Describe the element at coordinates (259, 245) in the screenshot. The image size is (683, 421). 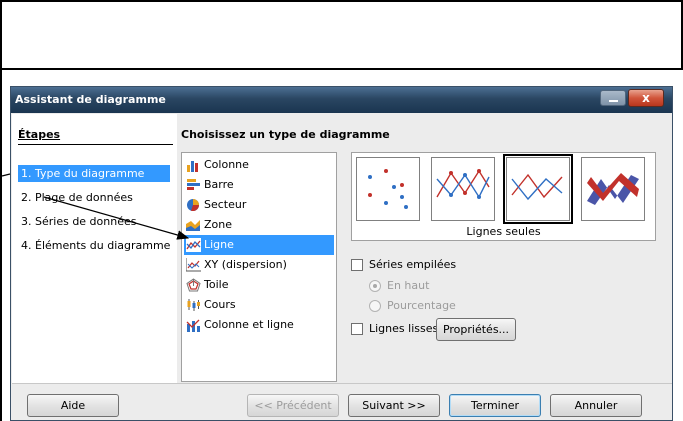
I see `chart-type-line: Ligne` at that location.